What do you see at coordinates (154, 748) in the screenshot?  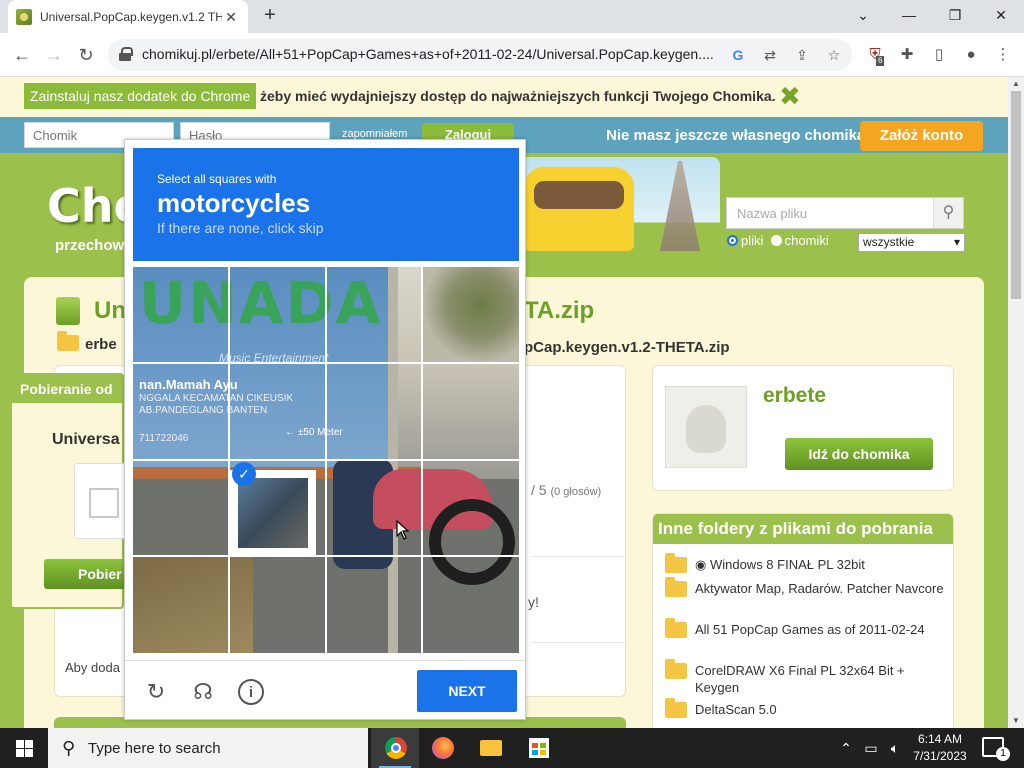 I see `taskbar-search-placeholder: Type here to search` at bounding box center [154, 748].